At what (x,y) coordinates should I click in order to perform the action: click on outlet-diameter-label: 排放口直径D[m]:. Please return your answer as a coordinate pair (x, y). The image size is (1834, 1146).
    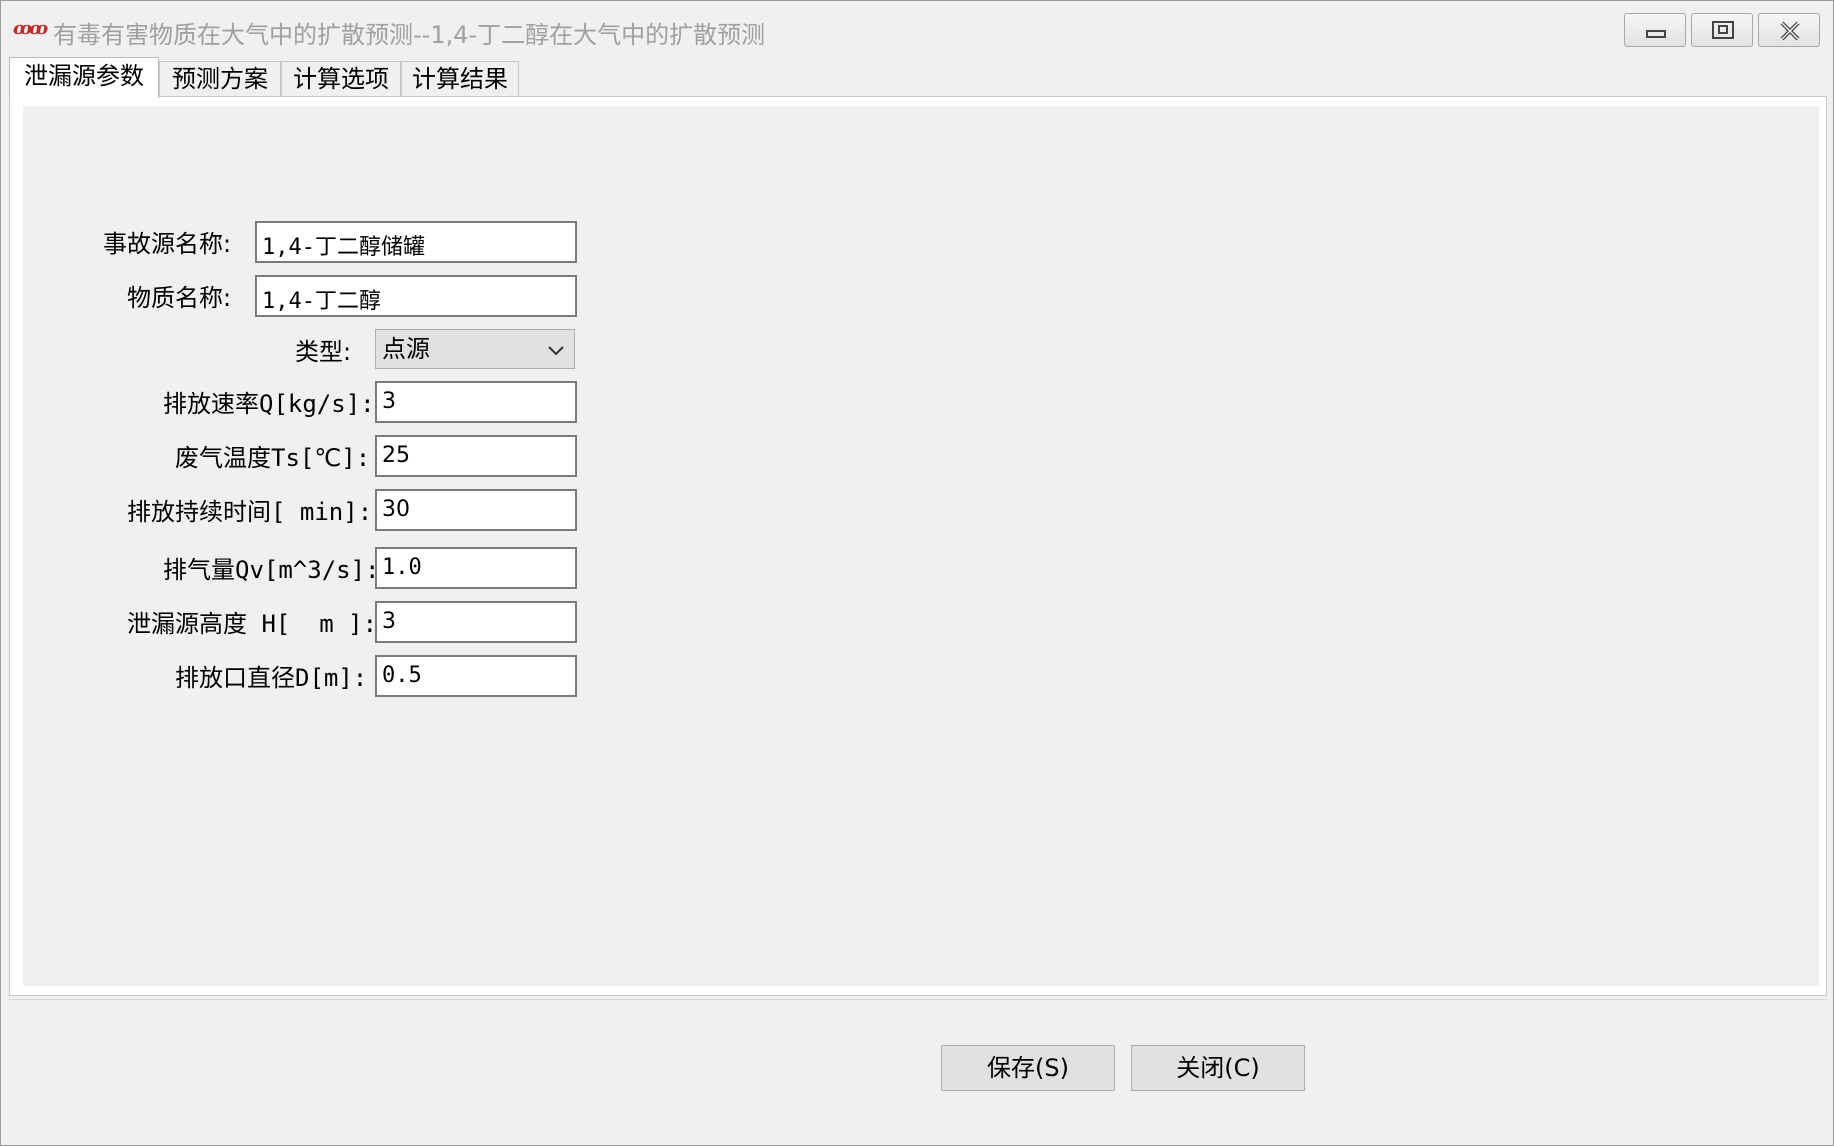
    Looking at the image, I should click on (271, 678).